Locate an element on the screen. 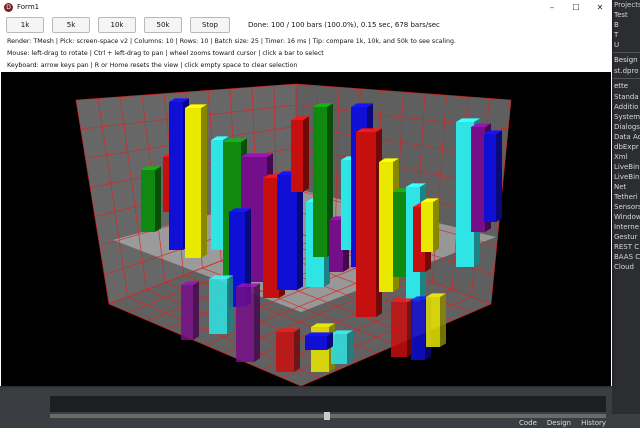  palette-category: Net is located at coordinates (626, 187).